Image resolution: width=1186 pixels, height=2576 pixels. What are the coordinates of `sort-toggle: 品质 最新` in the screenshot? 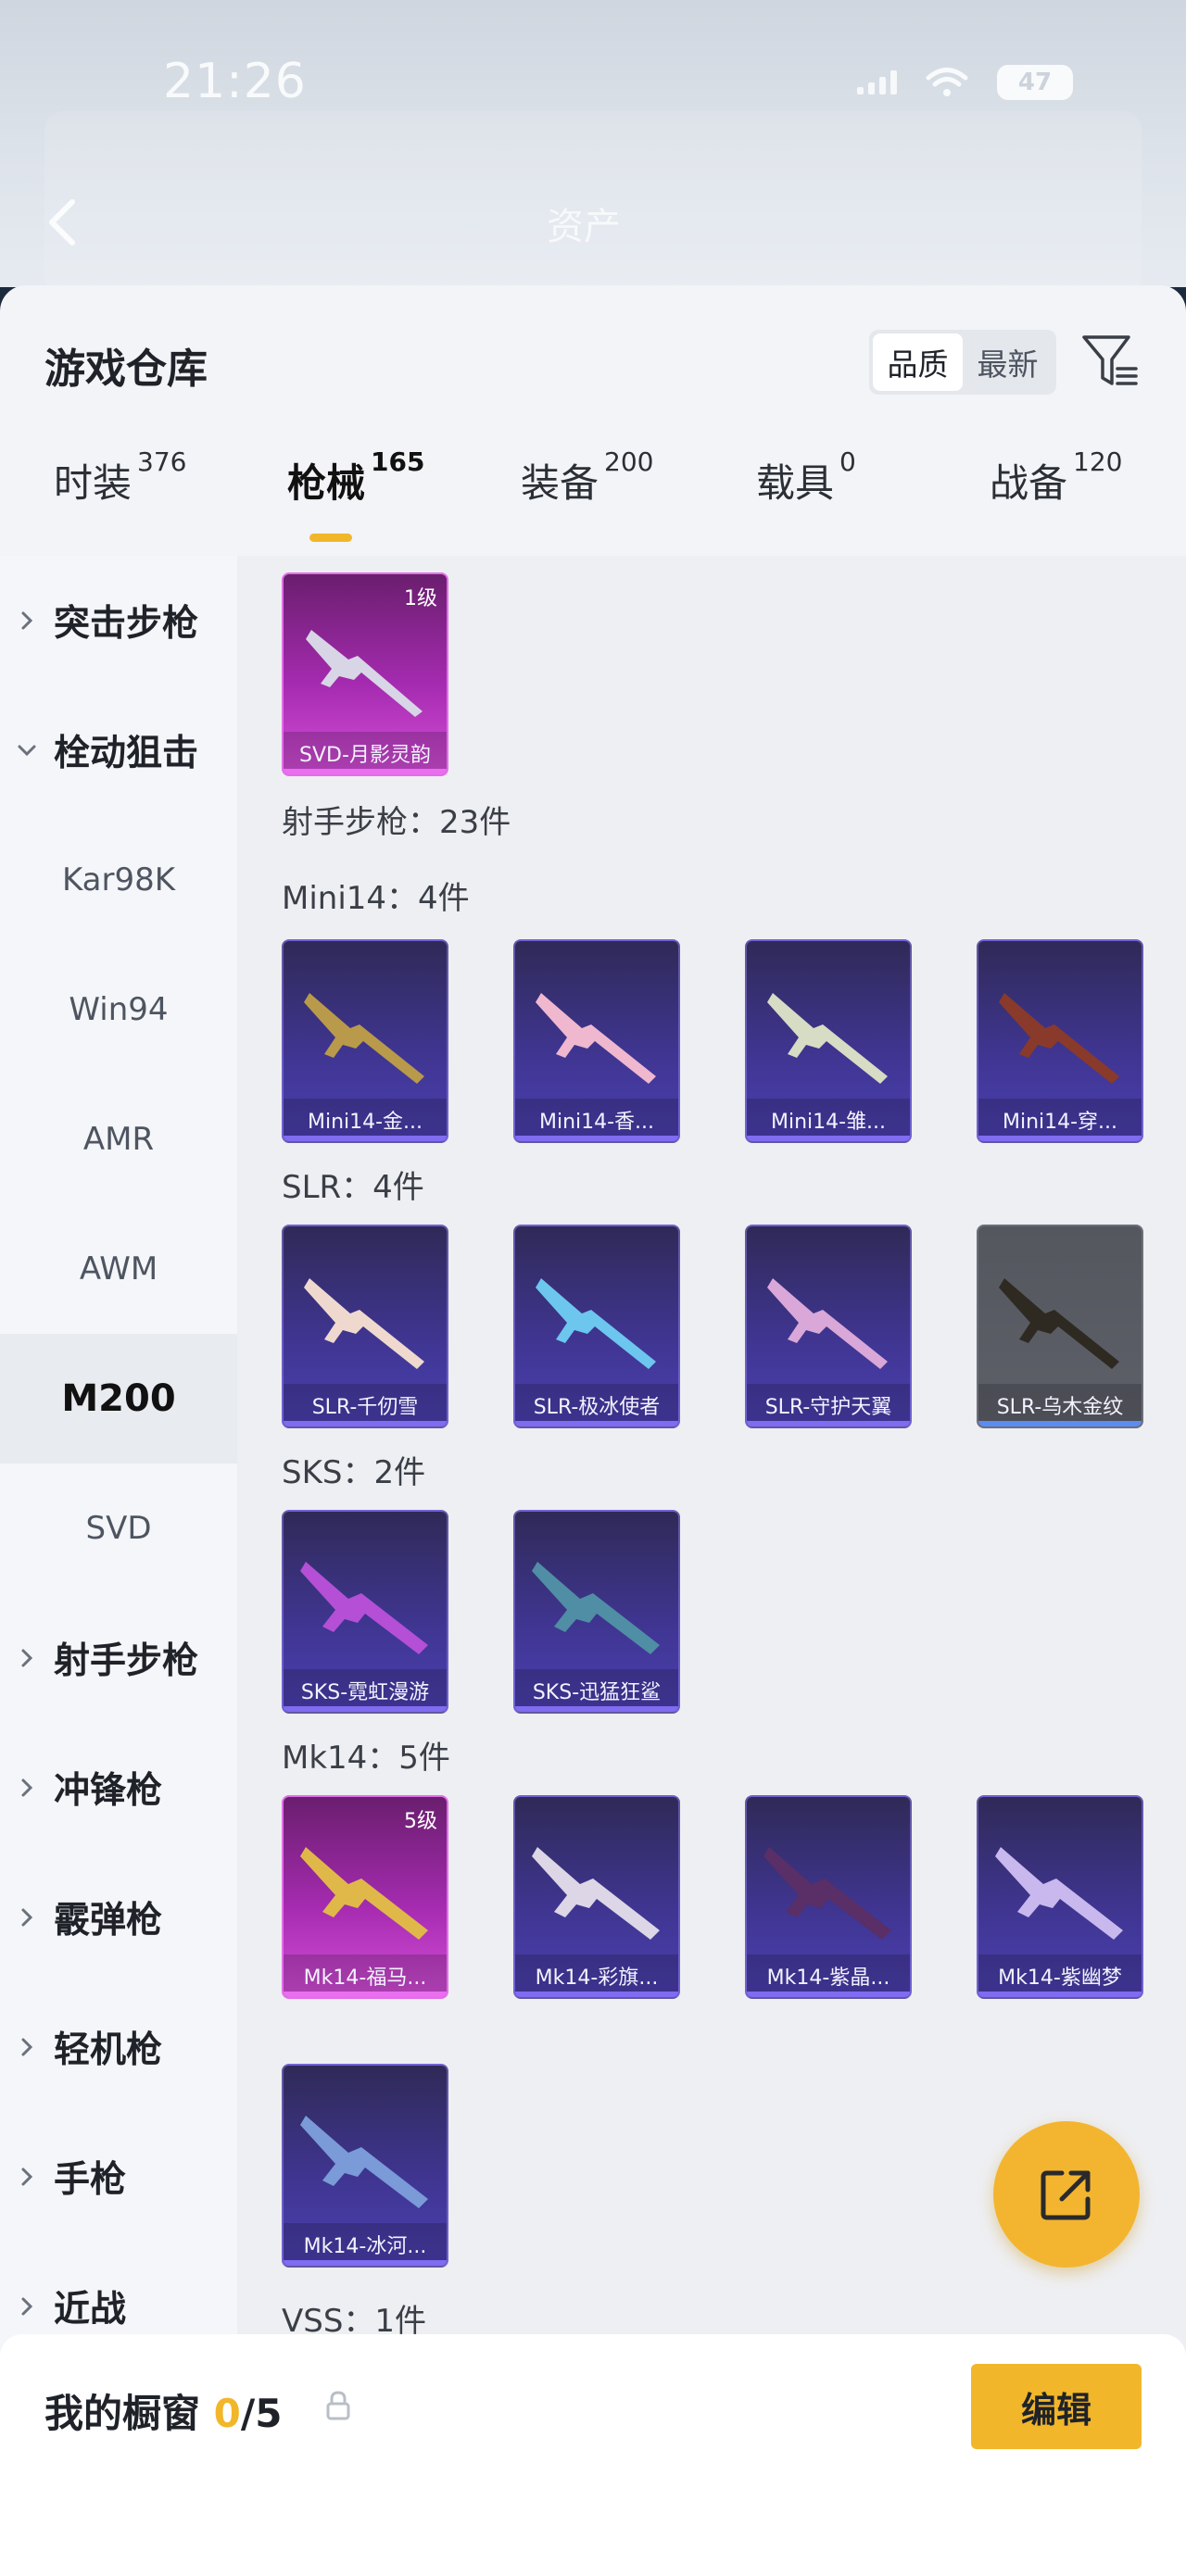 It's located at (962, 362).